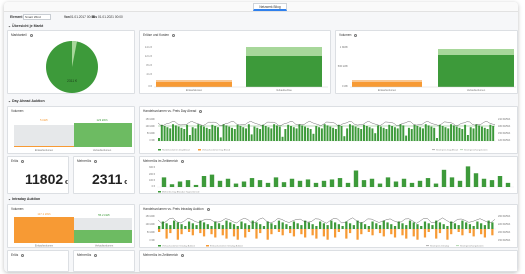  Describe the element at coordinates (179, 246) in the screenshot. I see `legend-item: Verkaufsvolumen Intraday Auktion` at that location.